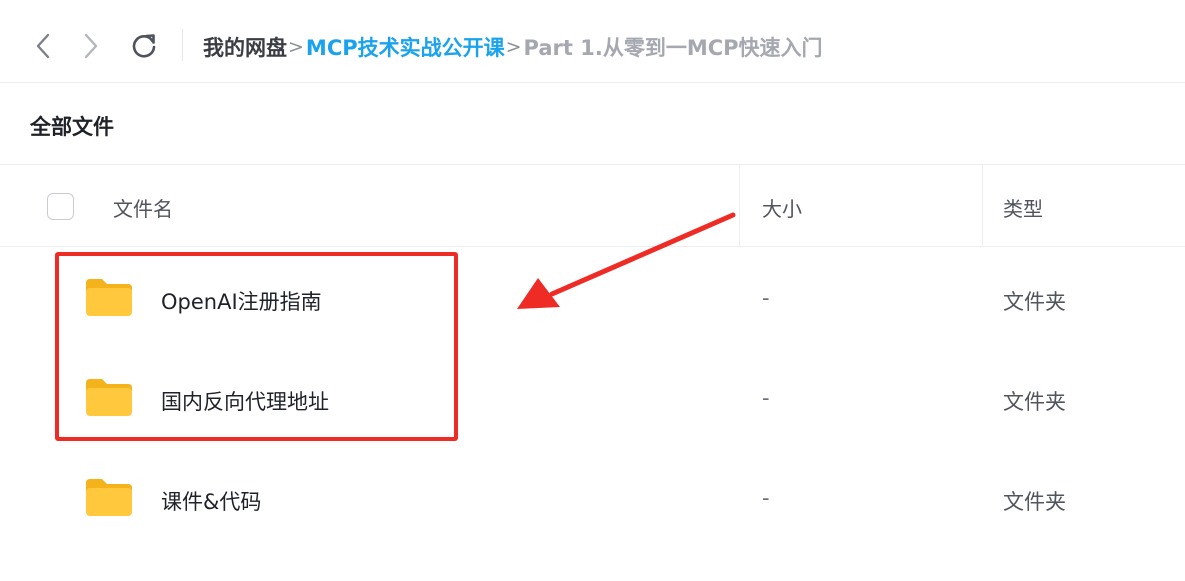 The height and width of the screenshot is (581, 1185). What do you see at coordinates (143, 207) in the screenshot?
I see `column-header-name: 文件名` at bounding box center [143, 207].